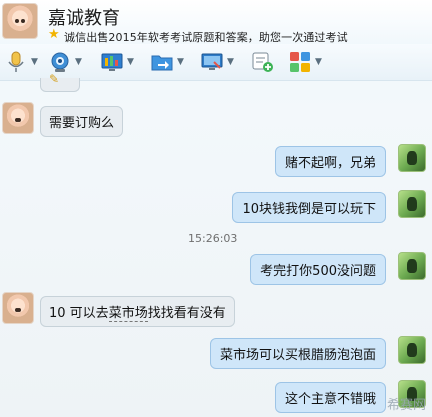  I want to click on message-bubble-outgoing: 赌不起啊，兄弟, so click(330, 161).